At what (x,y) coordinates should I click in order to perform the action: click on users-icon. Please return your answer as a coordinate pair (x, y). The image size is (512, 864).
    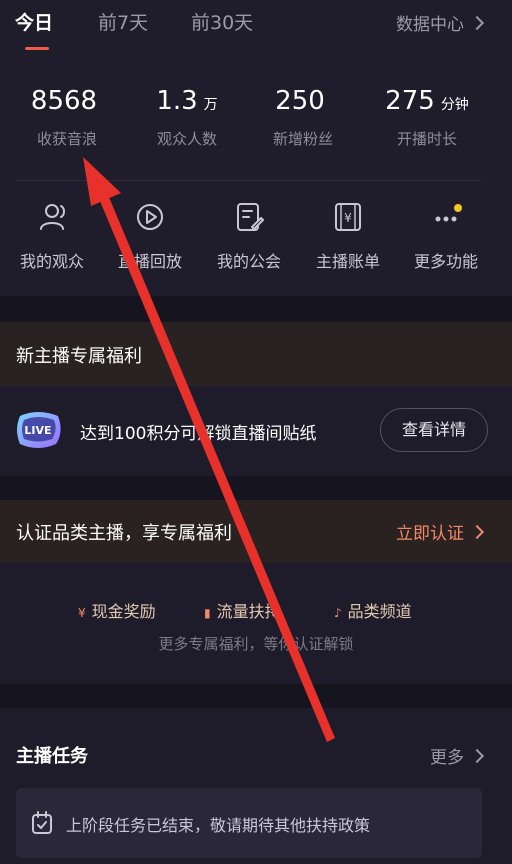
    Looking at the image, I should click on (52, 217).